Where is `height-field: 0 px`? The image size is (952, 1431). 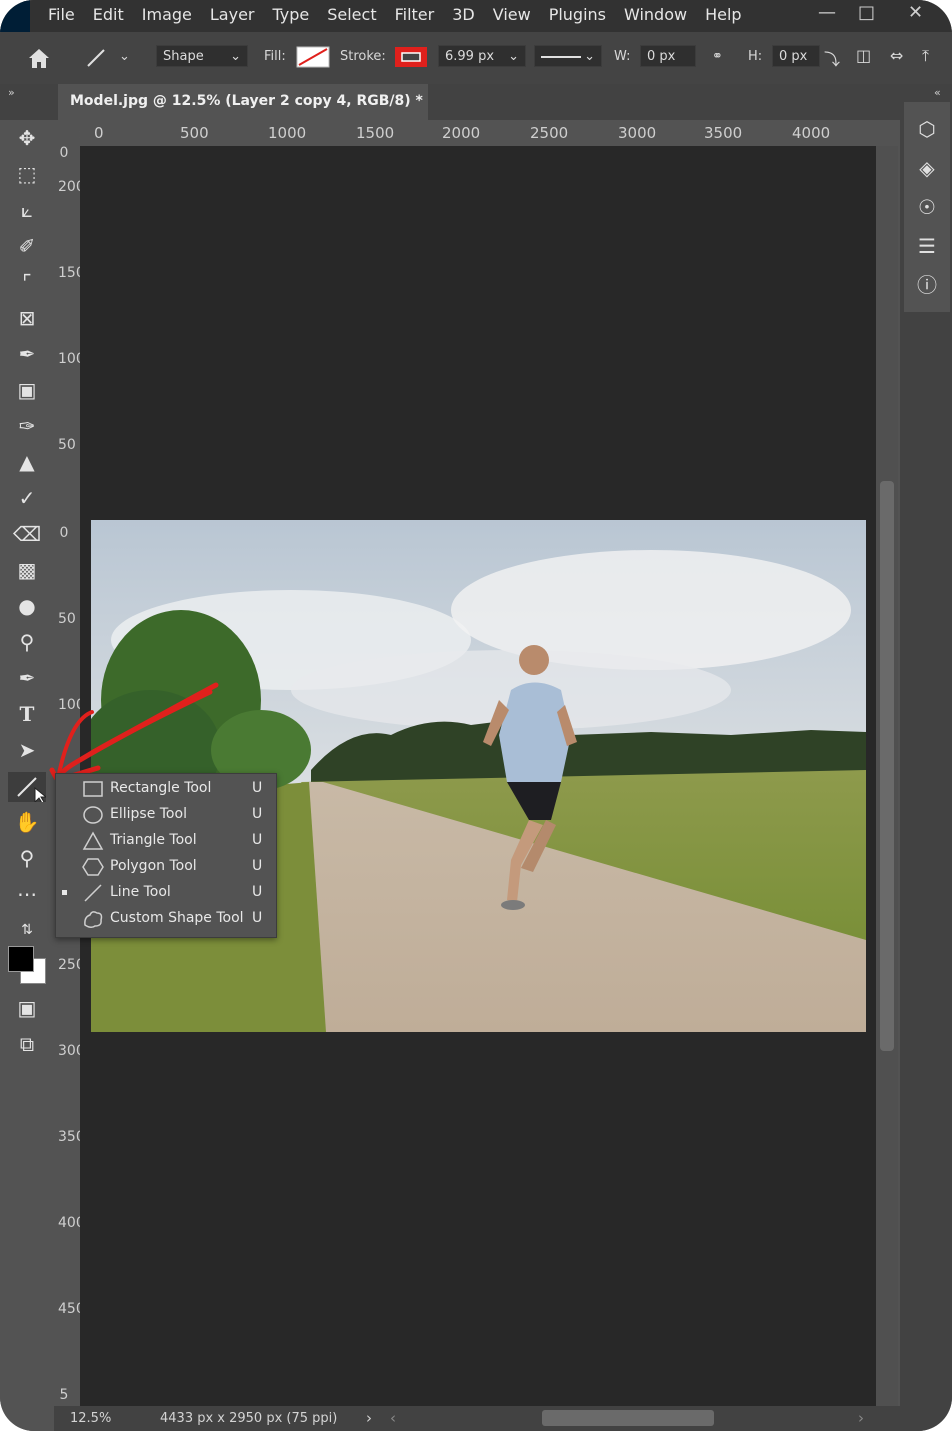
height-field: 0 px is located at coordinates (796, 56).